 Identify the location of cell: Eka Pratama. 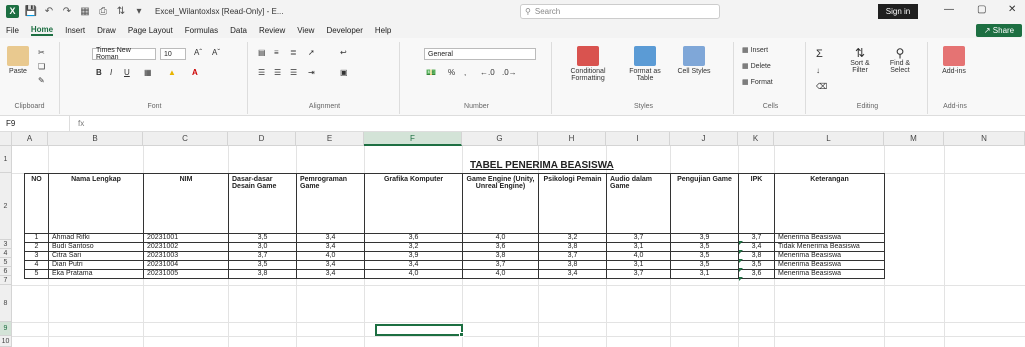
(96, 274).